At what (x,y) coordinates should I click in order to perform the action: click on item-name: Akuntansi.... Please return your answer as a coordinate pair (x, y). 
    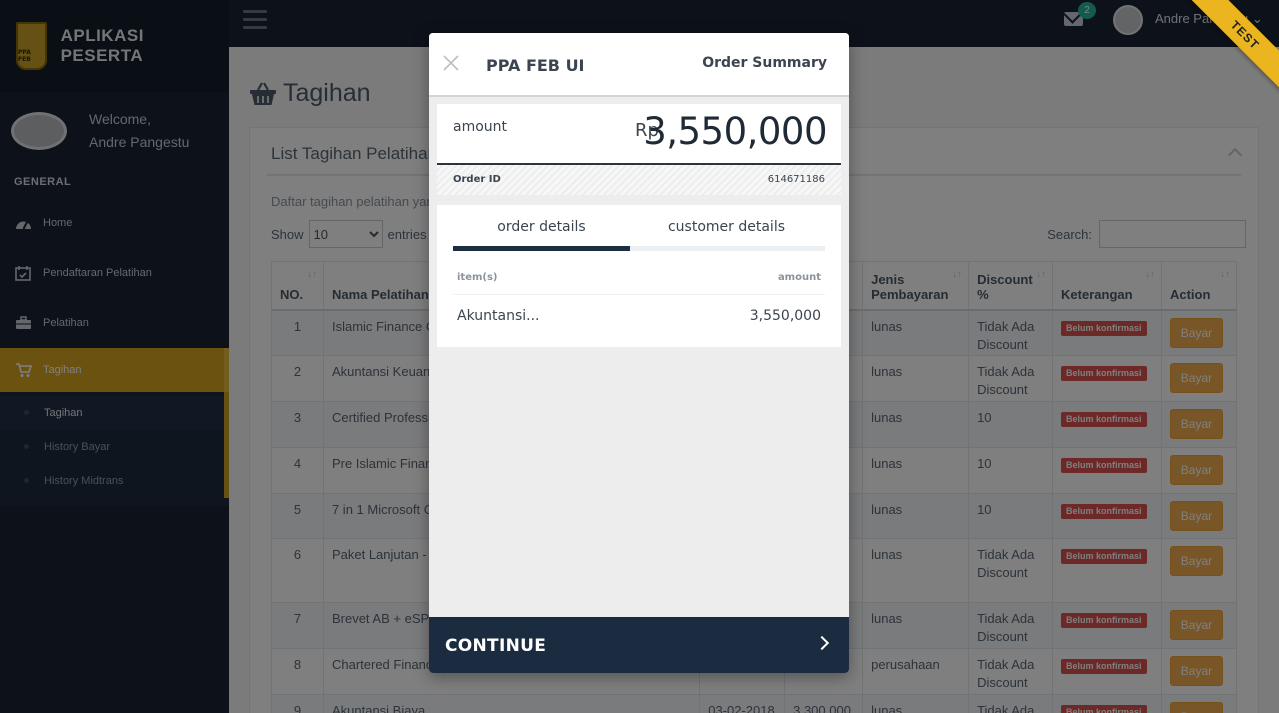
    Looking at the image, I should click on (498, 316).